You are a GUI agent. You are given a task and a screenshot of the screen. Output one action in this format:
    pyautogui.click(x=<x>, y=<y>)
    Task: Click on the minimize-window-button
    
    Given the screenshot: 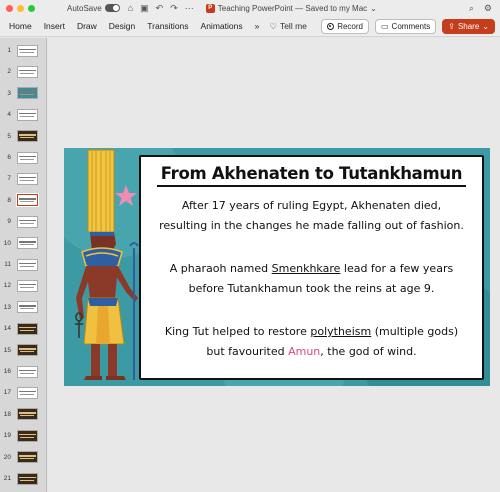 What is the action you would take?
    pyautogui.click(x=20, y=8)
    